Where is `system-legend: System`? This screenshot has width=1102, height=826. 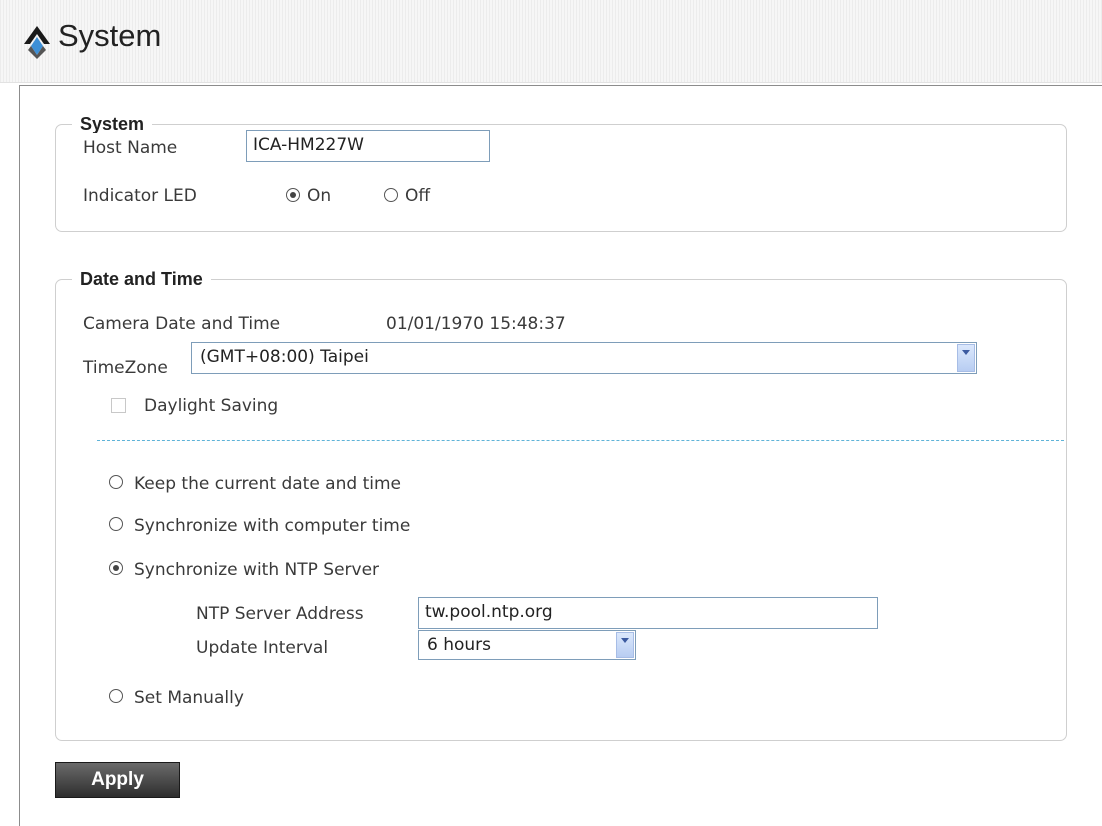 system-legend: System is located at coordinates (112, 123).